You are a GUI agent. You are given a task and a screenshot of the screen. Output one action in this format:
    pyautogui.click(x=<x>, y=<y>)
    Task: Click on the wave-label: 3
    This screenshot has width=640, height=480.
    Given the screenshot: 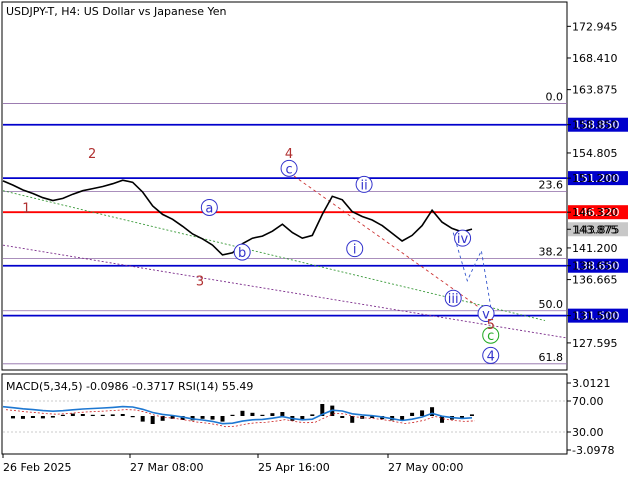 What is the action you would take?
    pyautogui.click(x=200, y=282)
    